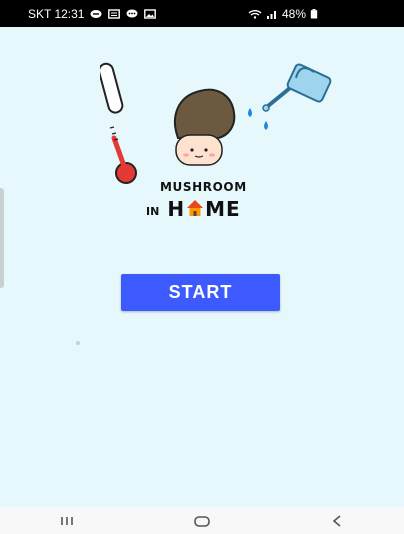 Image resolution: width=404 pixels, height=534 pixels. I want to click on back-icon, so click(336, 520).